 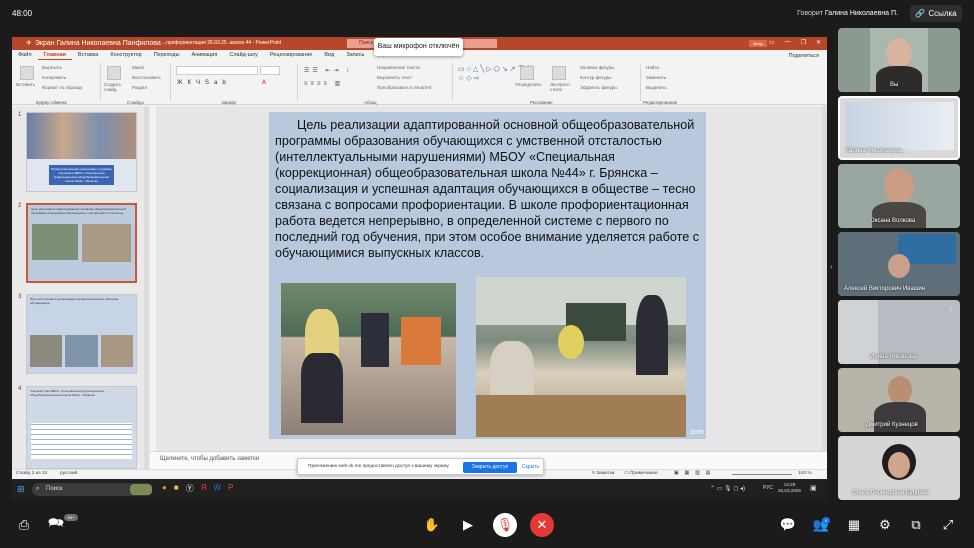 What do you see at coordinates (899, 60) in the screenshot?
I see `participant-tile: Вы` at bounding box center [899, 60].